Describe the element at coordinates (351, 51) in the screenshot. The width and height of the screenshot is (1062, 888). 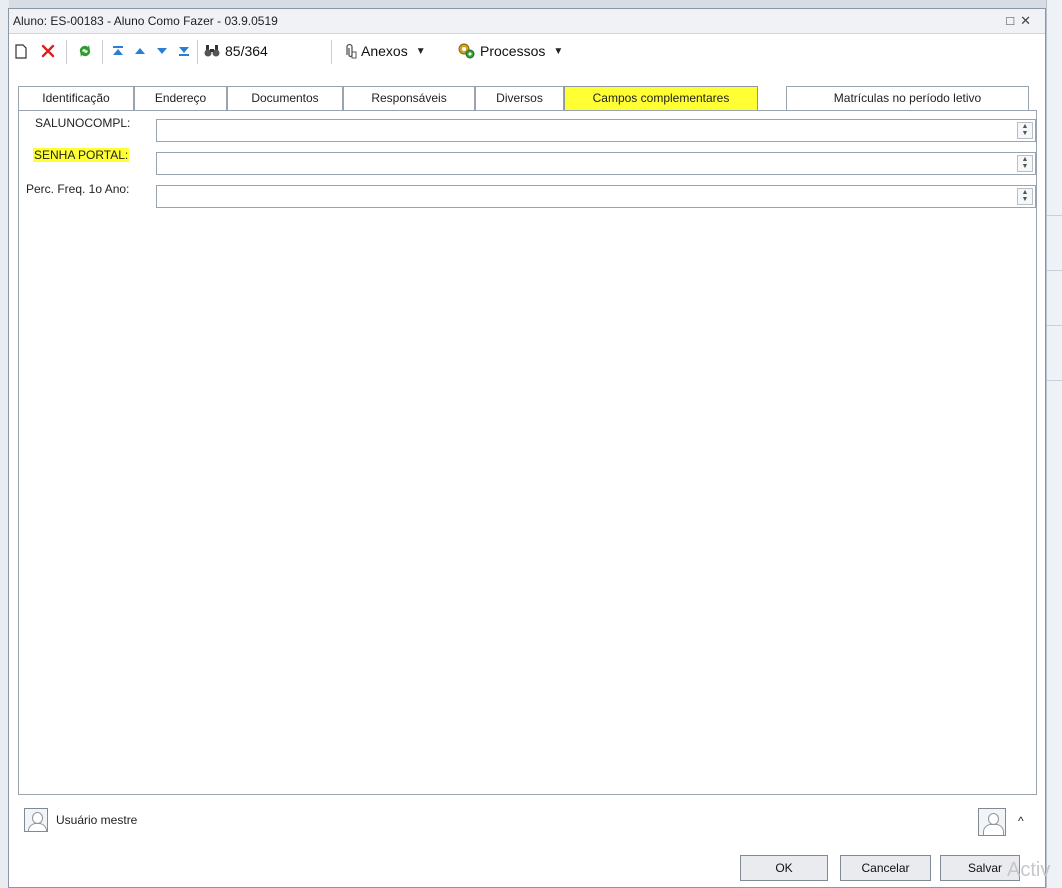
I see `paperclip-icon` at that location.